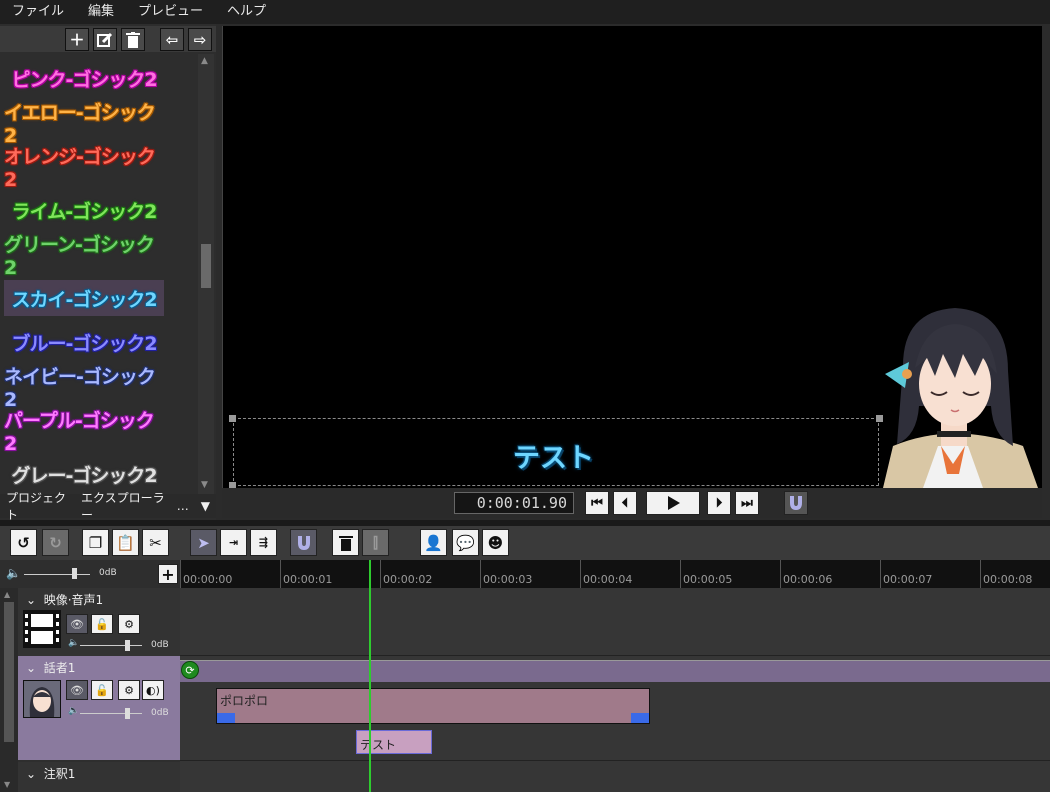 Image resolution: width=1050 pixels, height=792 pixels. I want to click on master-volume-track, so click(57, 574).